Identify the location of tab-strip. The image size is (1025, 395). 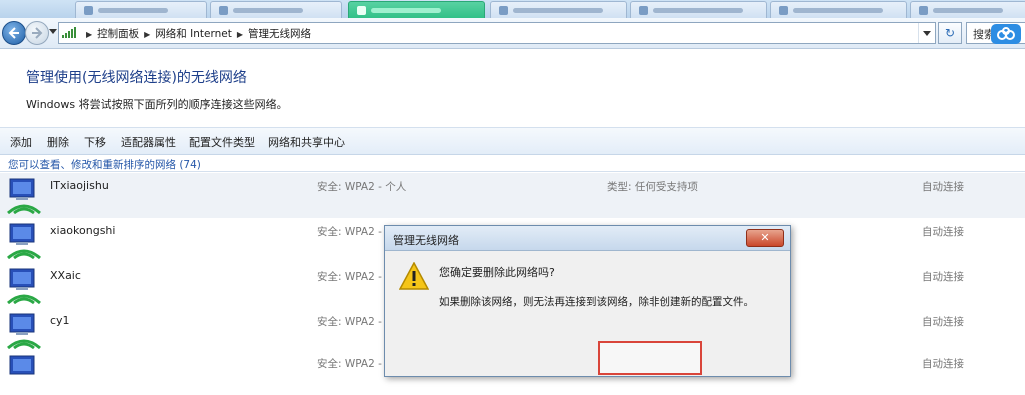
(512, 9).